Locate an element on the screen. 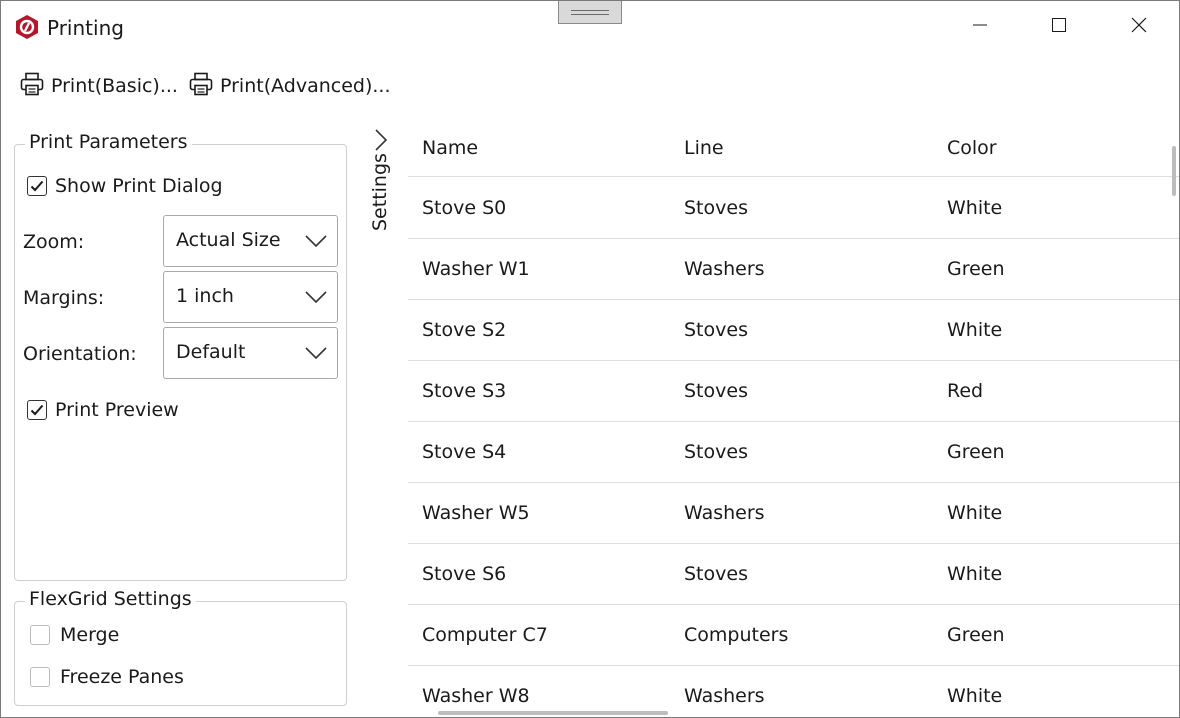 This screenshot has height=718, width=1180. cell-color: Red is located at coordinates (965, 391).